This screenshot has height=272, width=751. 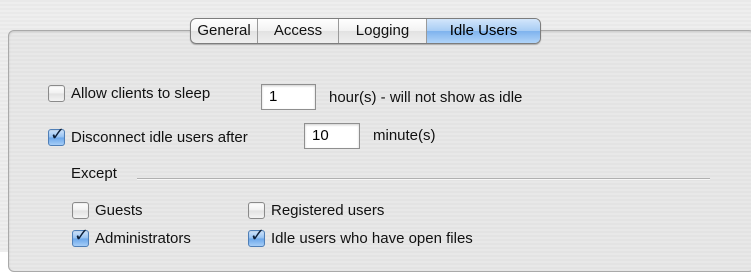 I want to click on administrators-label: Administrators, so click(x=143, y=238).